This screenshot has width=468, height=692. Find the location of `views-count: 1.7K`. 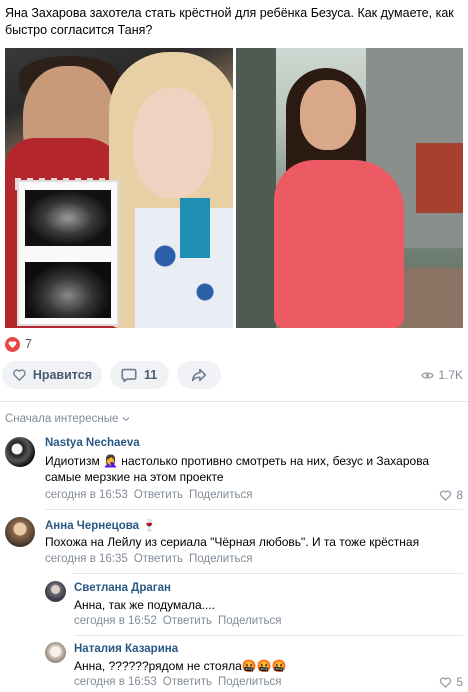

views-count: 1.7K is located at coordinates (450, 375).